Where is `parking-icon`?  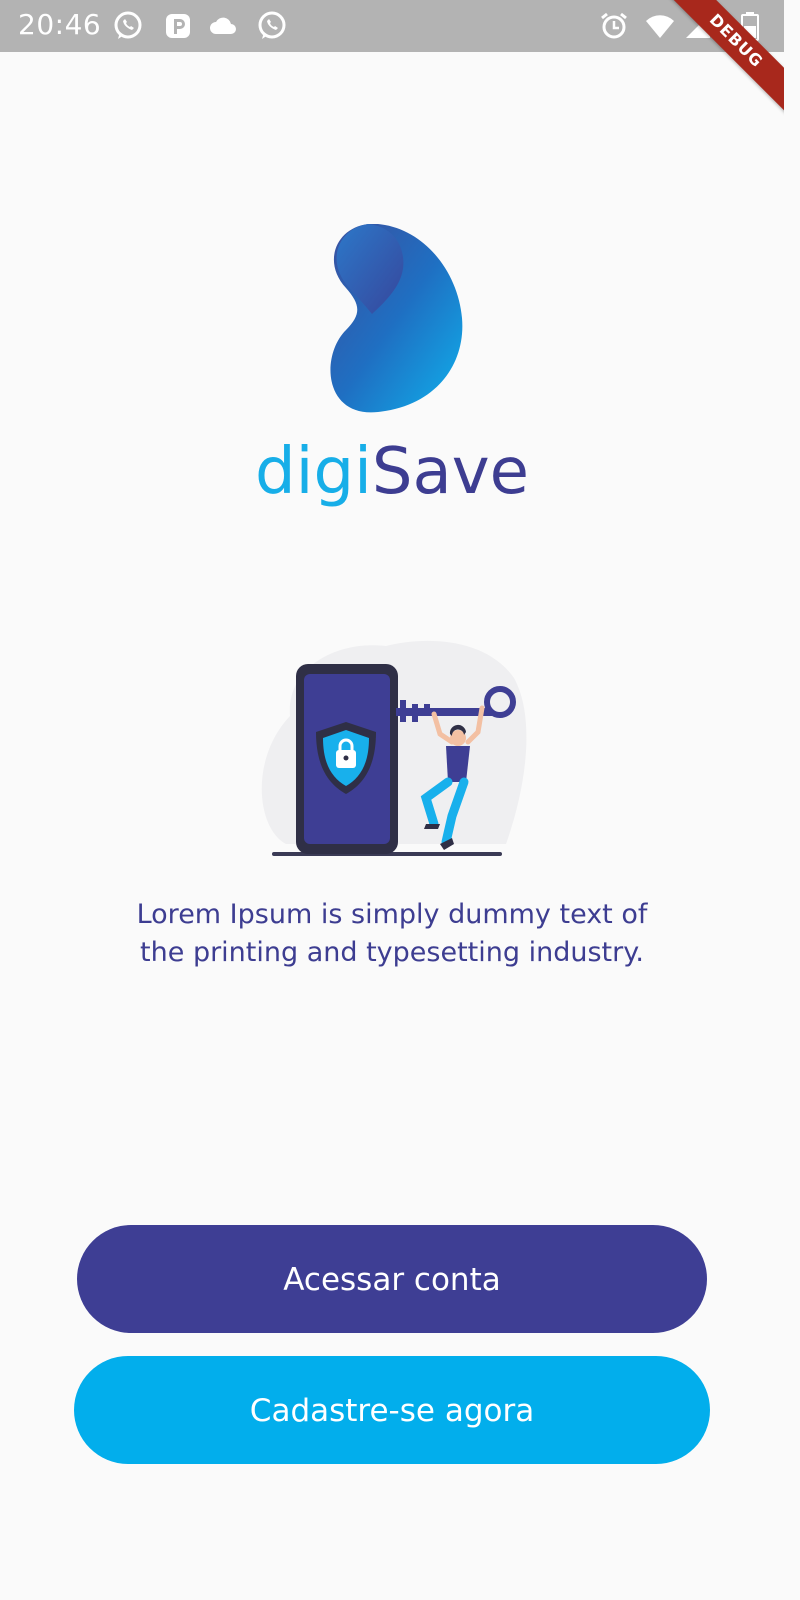 parking-icon is located at coordinates (178, 26).